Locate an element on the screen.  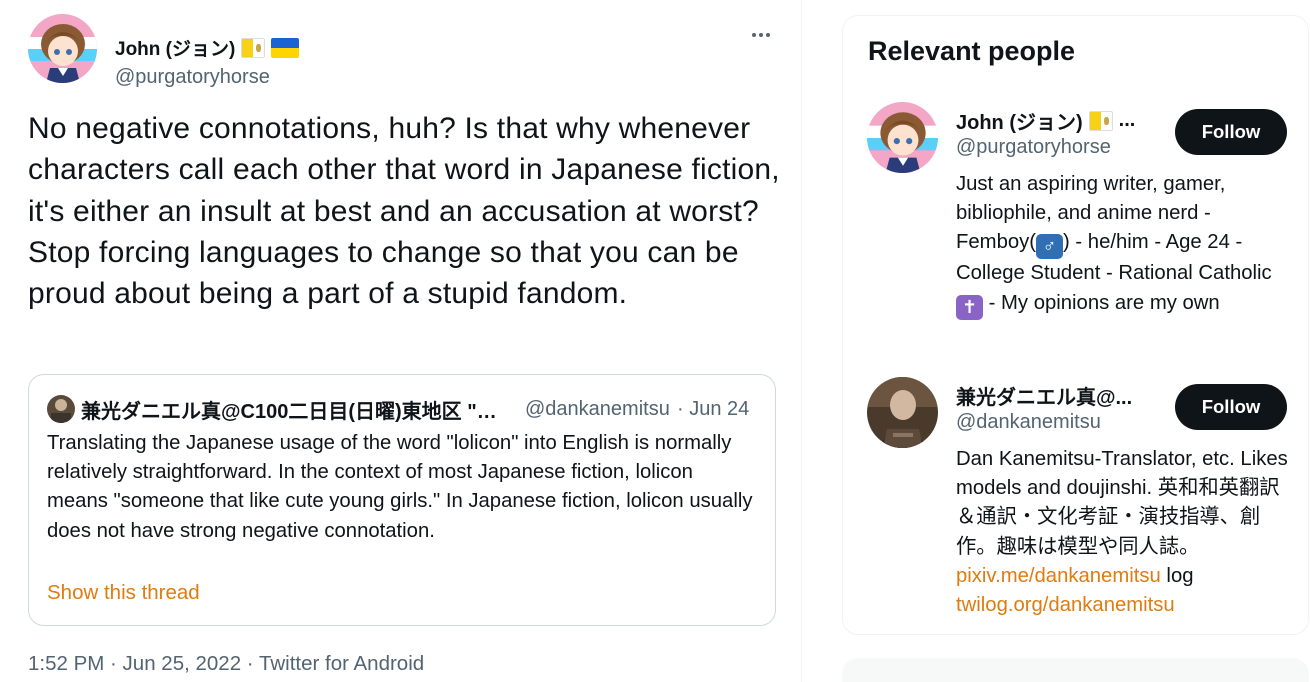
person-handle: @dankanemitsu is located at coordinates (1028, 422).